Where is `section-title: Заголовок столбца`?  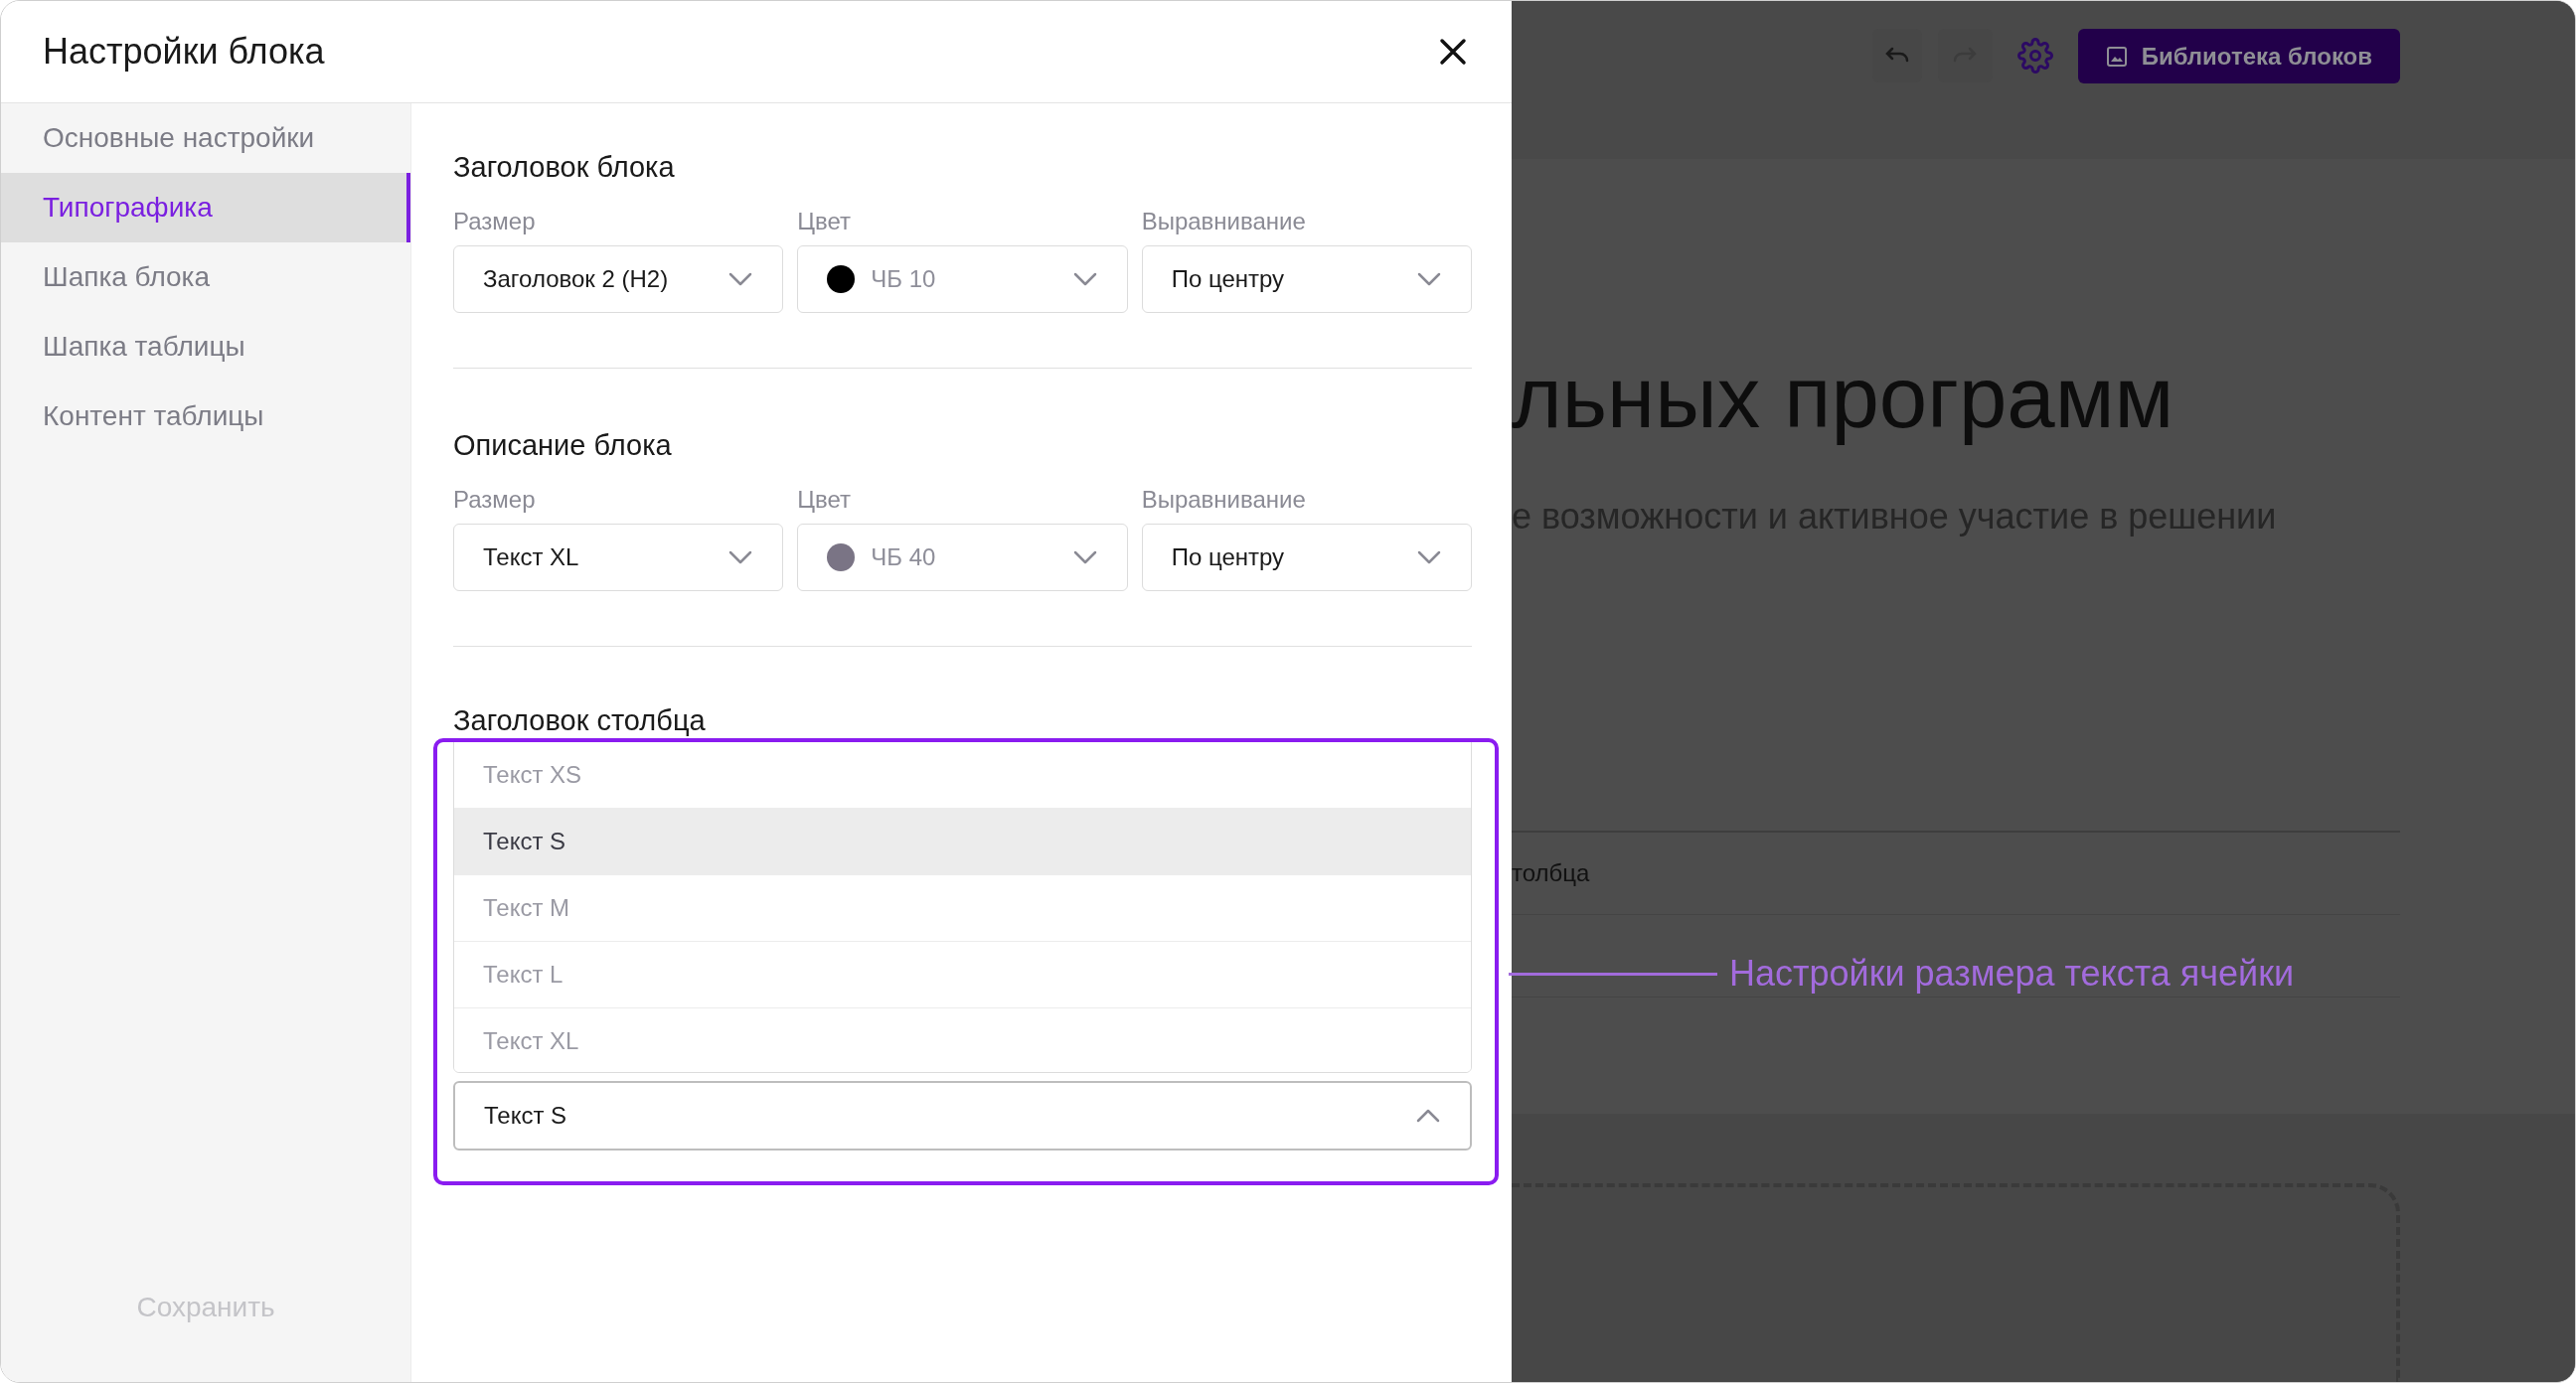 section-title: Заголовок столбца is located at coordinates (580, 720).